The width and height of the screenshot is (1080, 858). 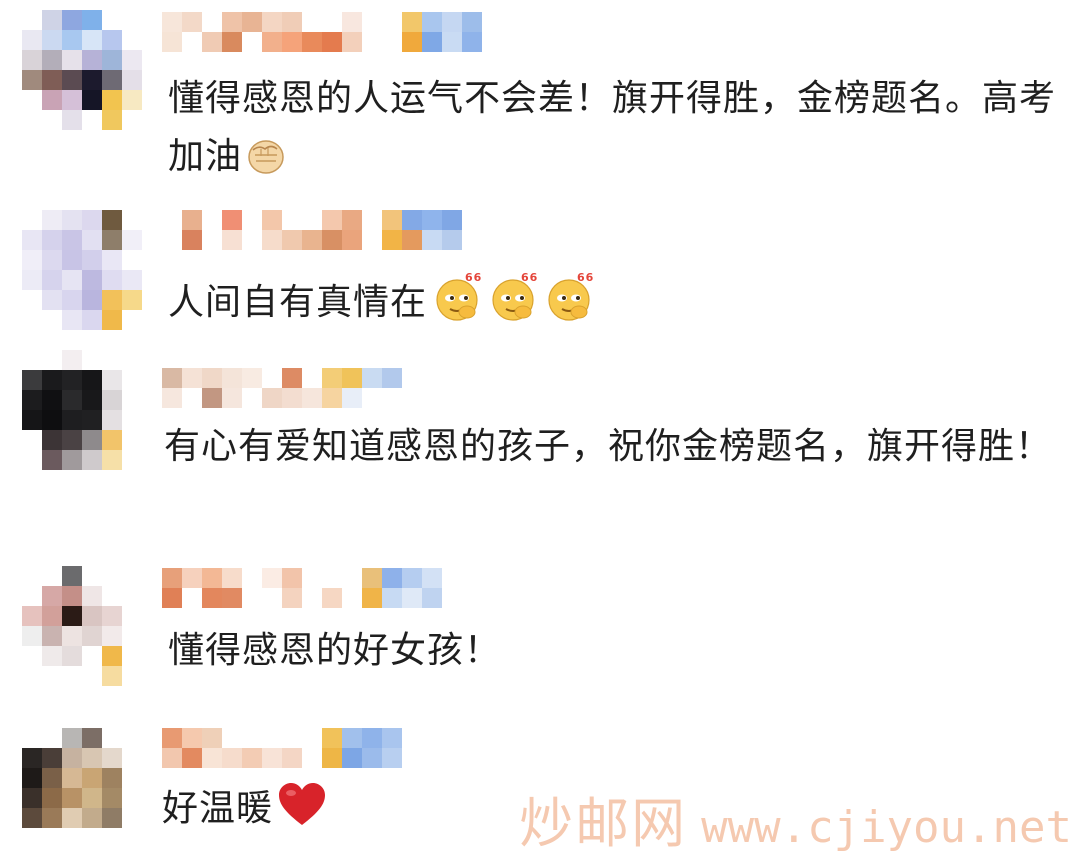 What do you see at coordinates (613, 301) in the screenshot?
I see `comment-text: 人间自有真情在 66 6 6 66` at bounding box center [613, 301].